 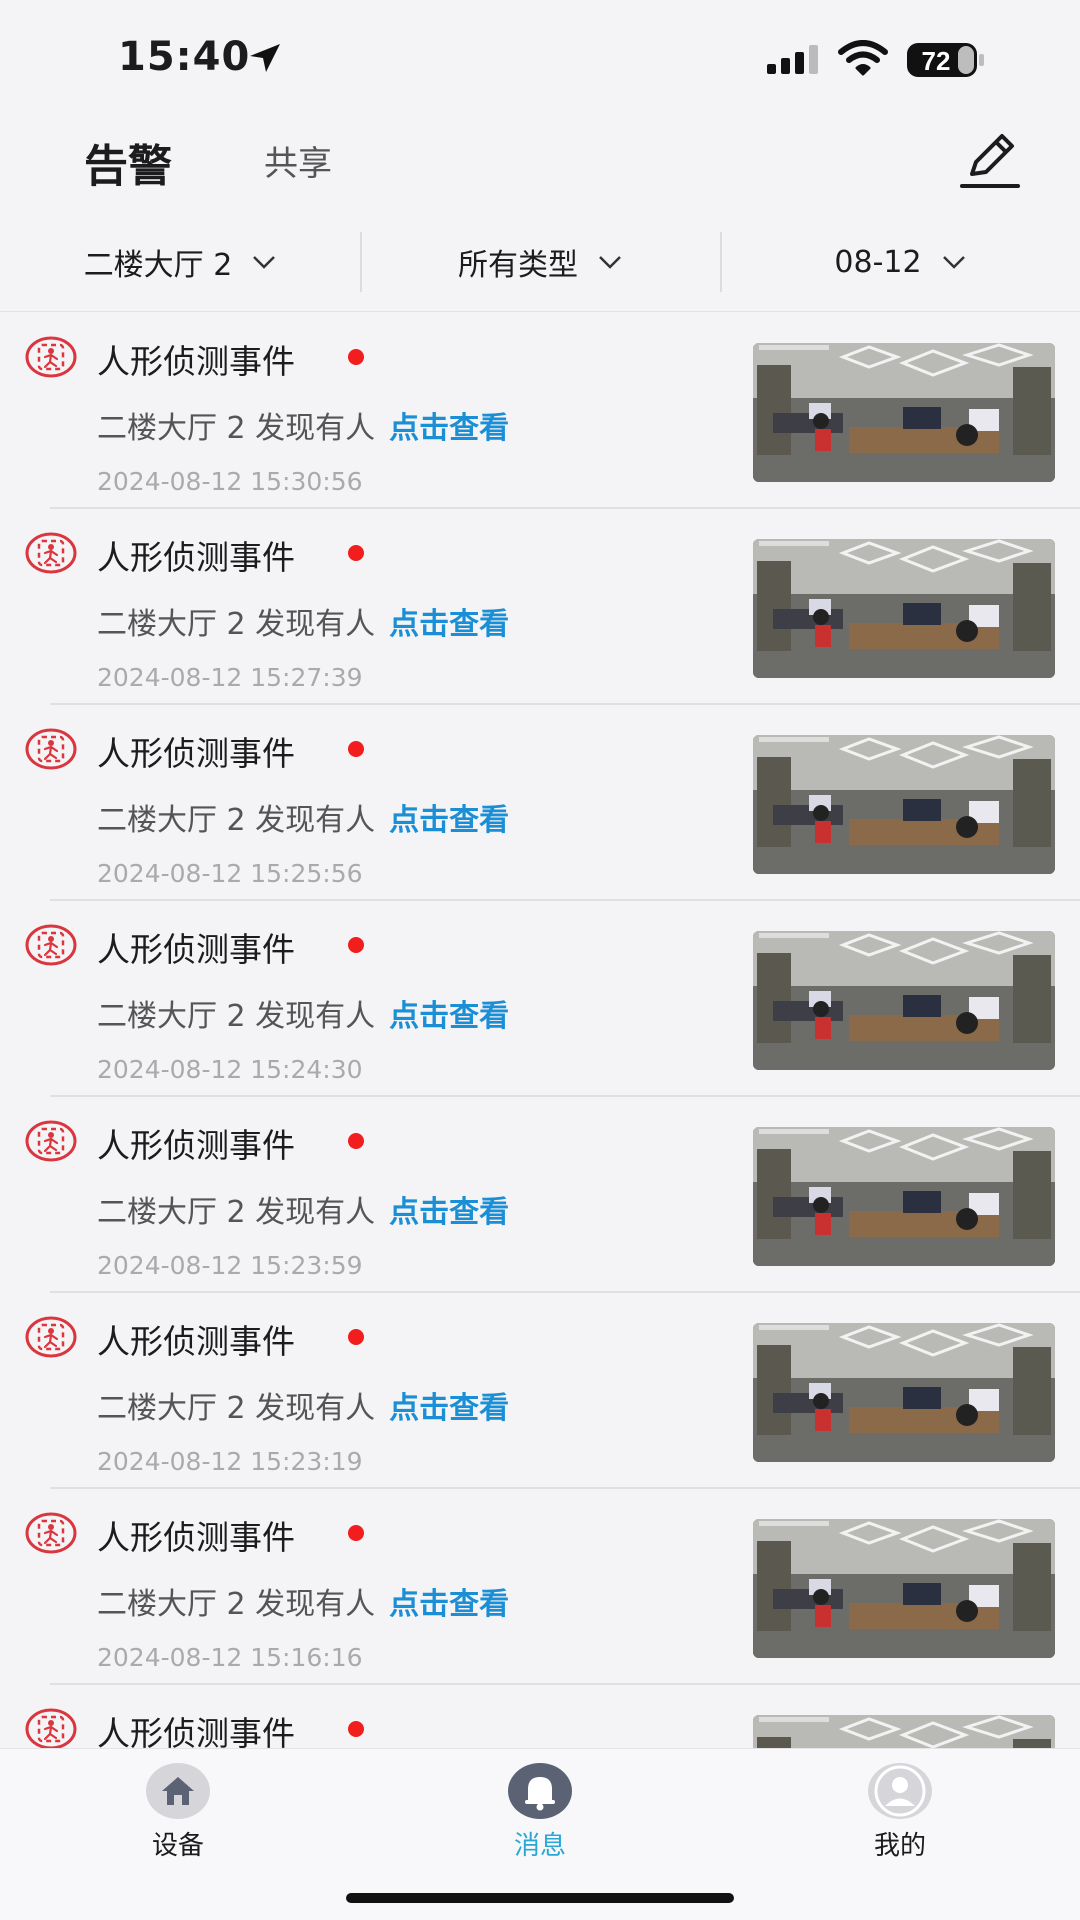 What do you see at coordinates (230, 873) in the screenshot?
I see `event-time: 2024-08-12 15:25:56` at bounding box center [230, 873].